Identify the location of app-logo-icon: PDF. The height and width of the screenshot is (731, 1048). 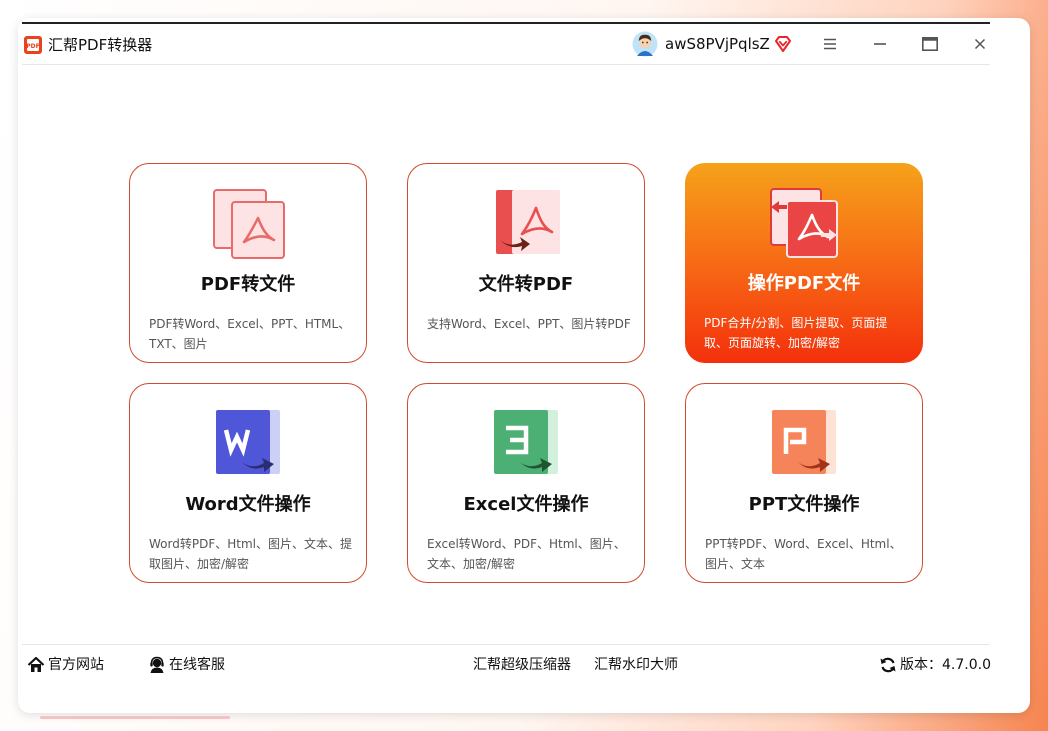
(33, 45).